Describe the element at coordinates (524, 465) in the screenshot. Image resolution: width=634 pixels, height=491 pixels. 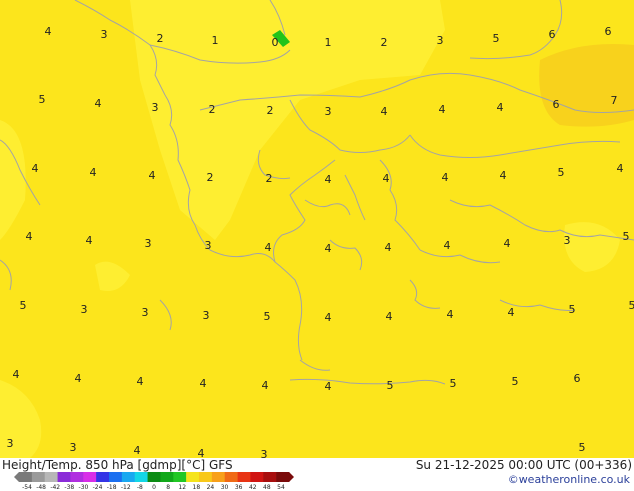
I see `forecast-datetime: Su 21-12-2025 00:00 UTC (00+336)` at that location.